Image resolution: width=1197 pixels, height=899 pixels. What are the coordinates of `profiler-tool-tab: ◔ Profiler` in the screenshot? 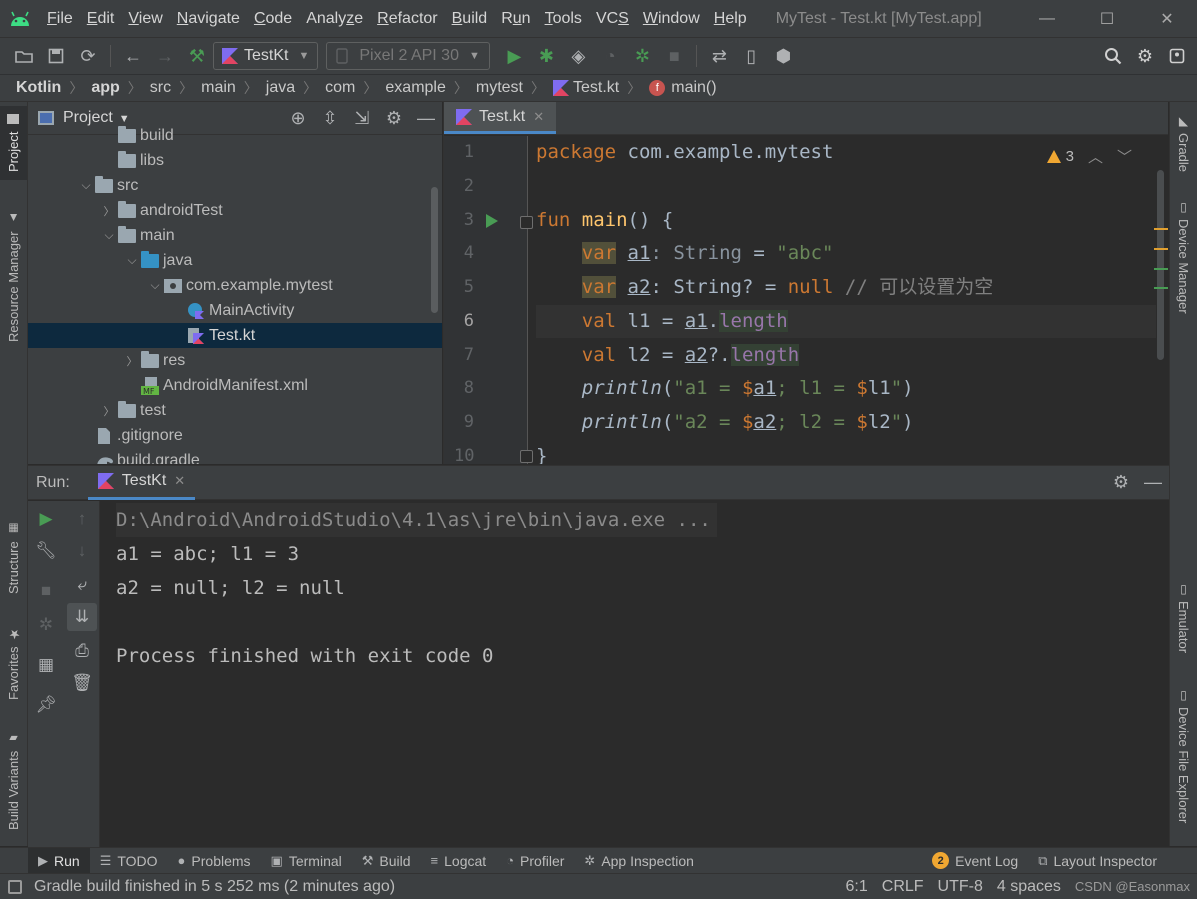 It's located at (535, 861).